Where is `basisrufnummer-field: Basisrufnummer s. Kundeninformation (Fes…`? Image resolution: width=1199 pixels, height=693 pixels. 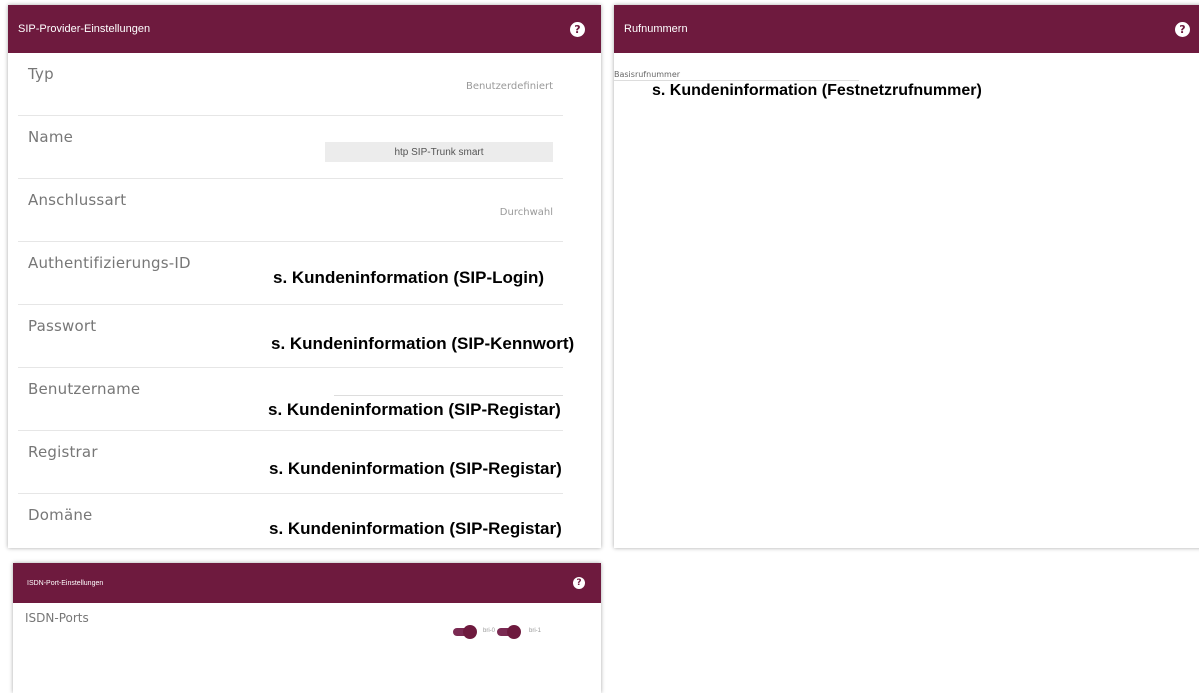 basisrufnummer-field: Basisrufnummer s. Kundeninformation (Fes… is located at coordinates (906, 83).